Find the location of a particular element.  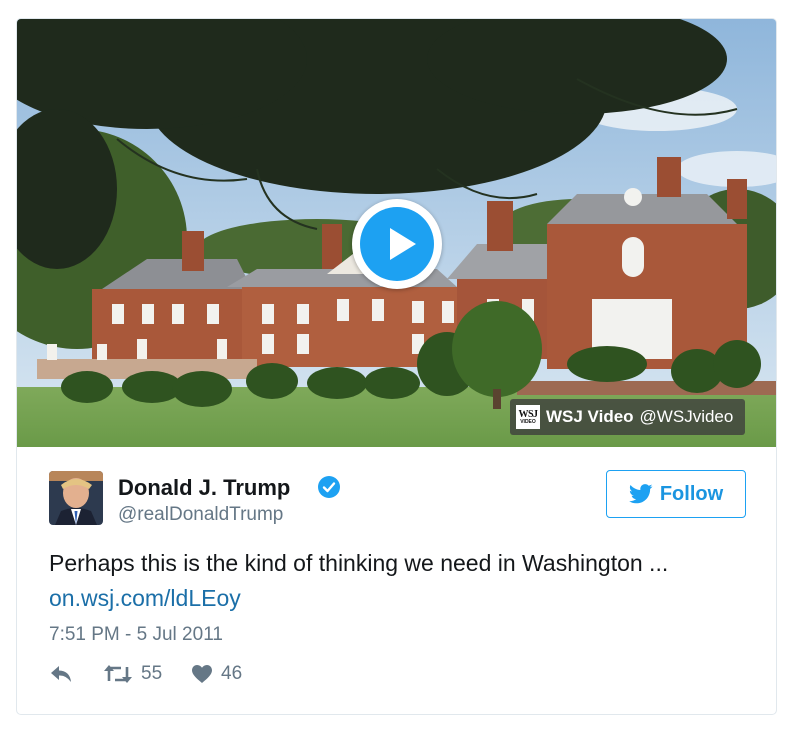

heart-icon is located at coordinates (202, 674).